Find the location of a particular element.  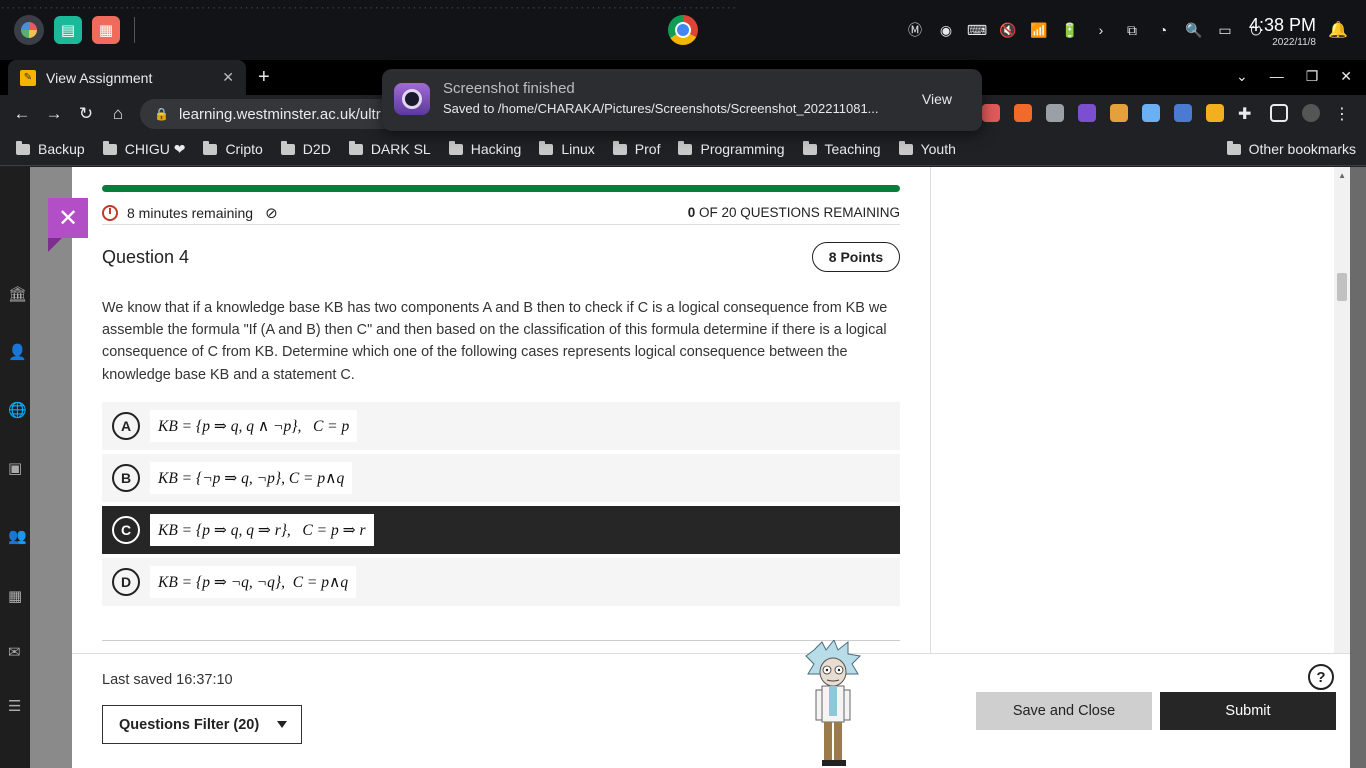

minimize-icon: — is located at coordinates (1277, 76).